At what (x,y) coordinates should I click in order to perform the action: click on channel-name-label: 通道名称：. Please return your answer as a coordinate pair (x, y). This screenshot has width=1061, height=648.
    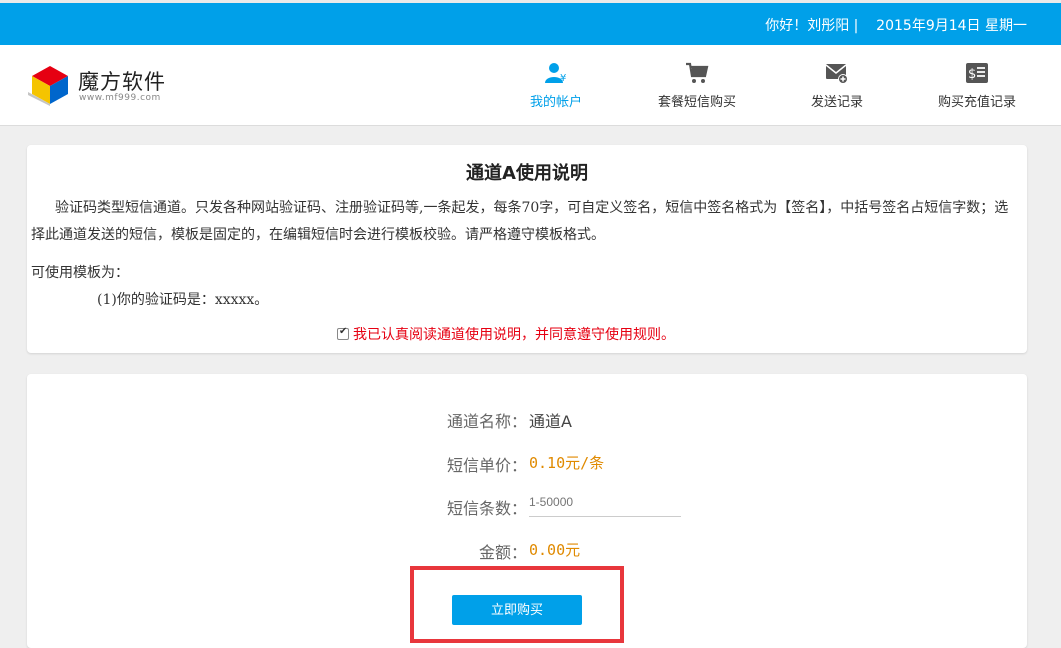
    Looking at the image, I should click on (486, 421).